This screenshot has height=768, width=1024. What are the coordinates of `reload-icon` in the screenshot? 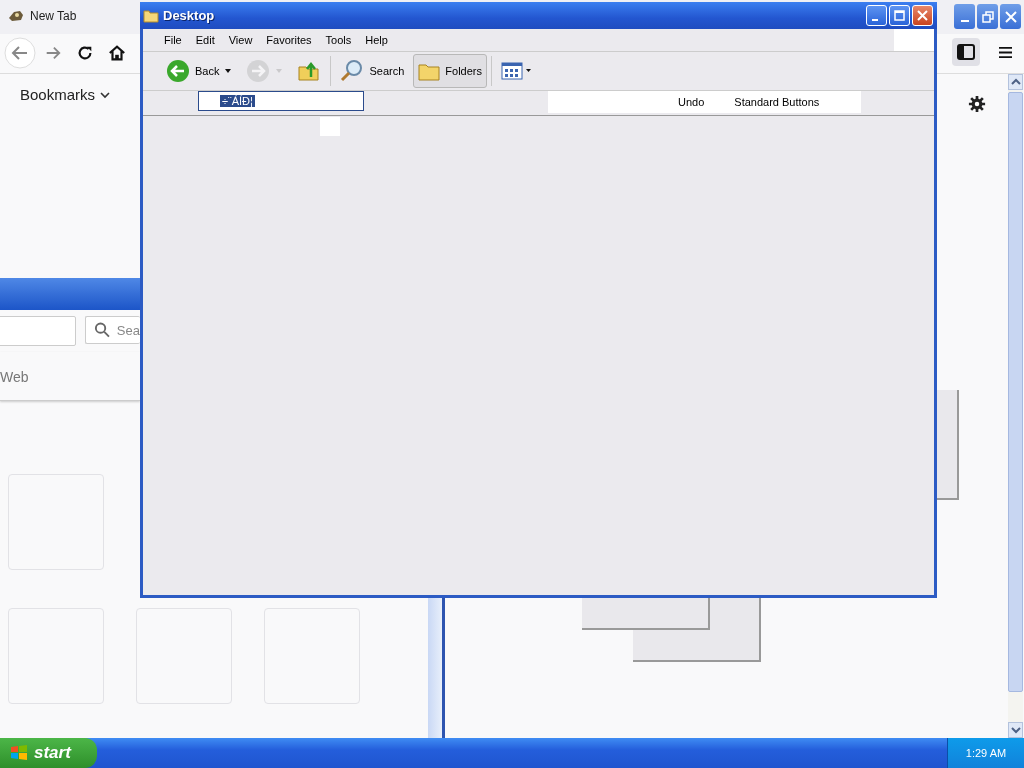 It's located at (85, 53).